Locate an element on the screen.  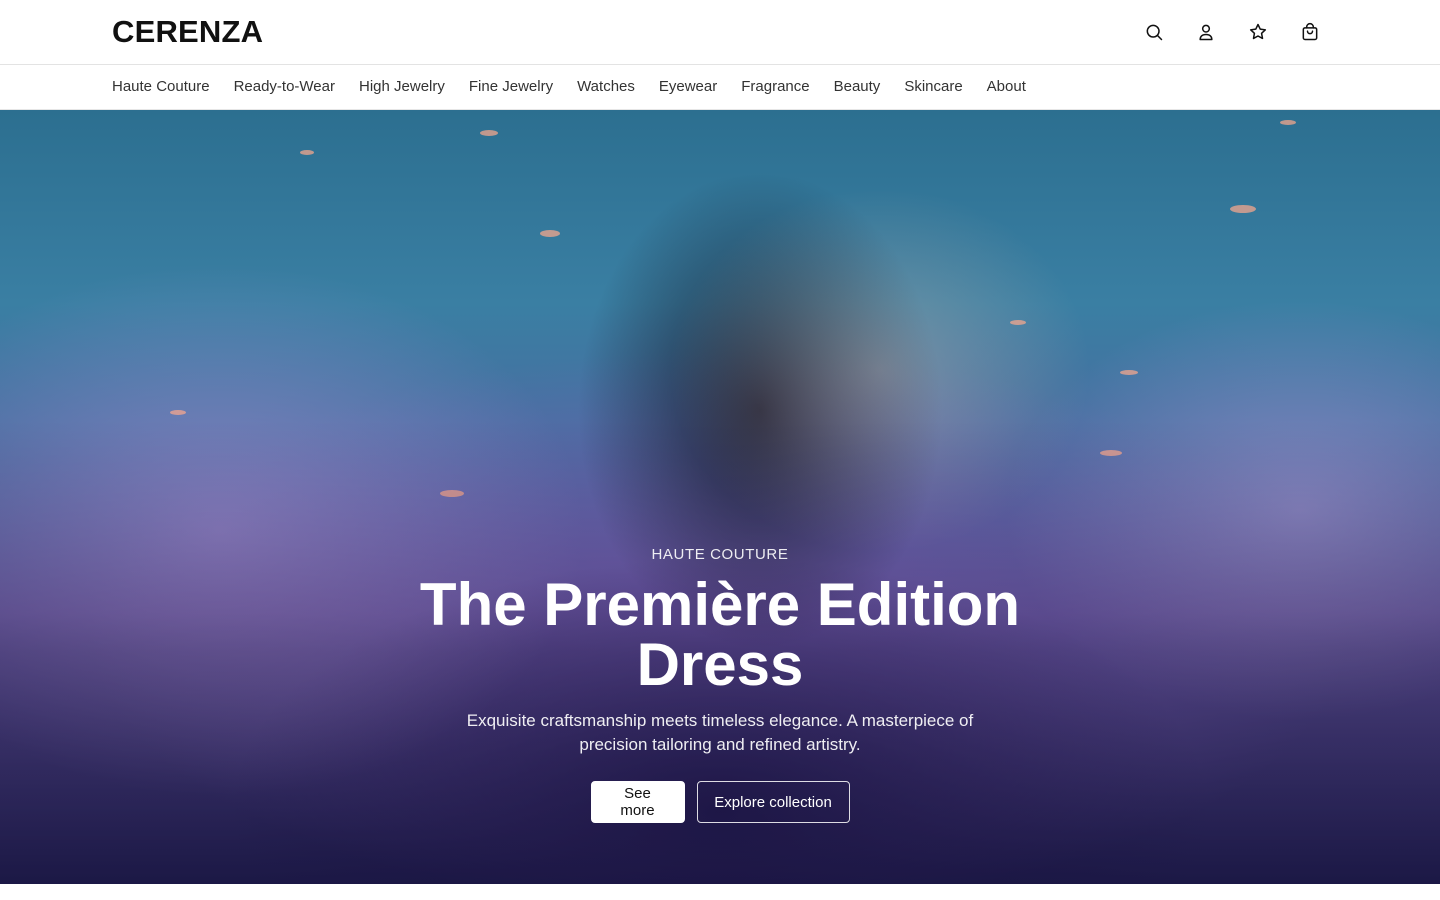
nav-item-skincare: Skincare is located at coordinates (933, 86).